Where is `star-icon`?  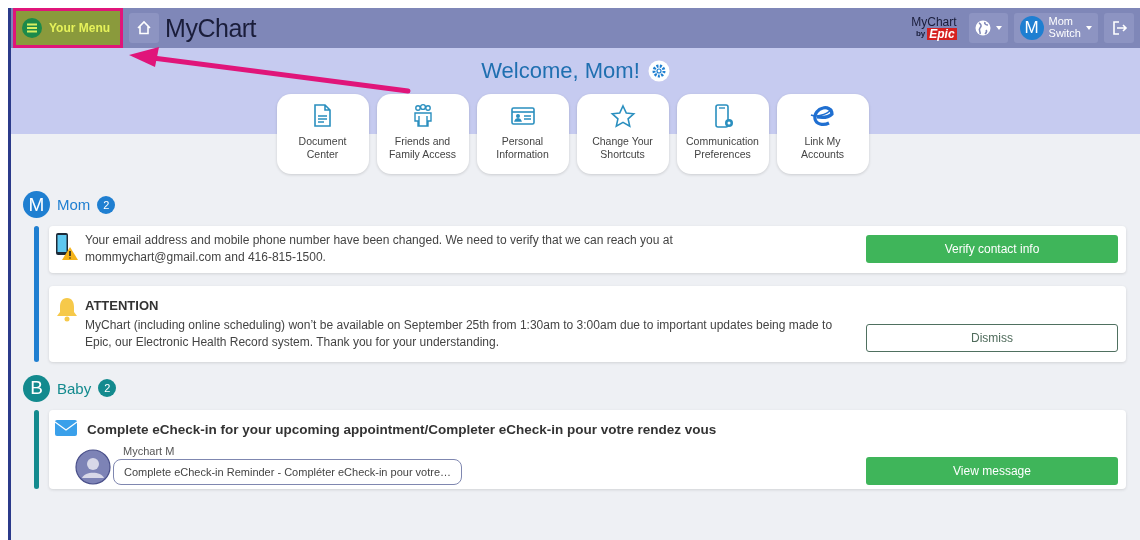
star-icon is located at coordinates (622, 116).